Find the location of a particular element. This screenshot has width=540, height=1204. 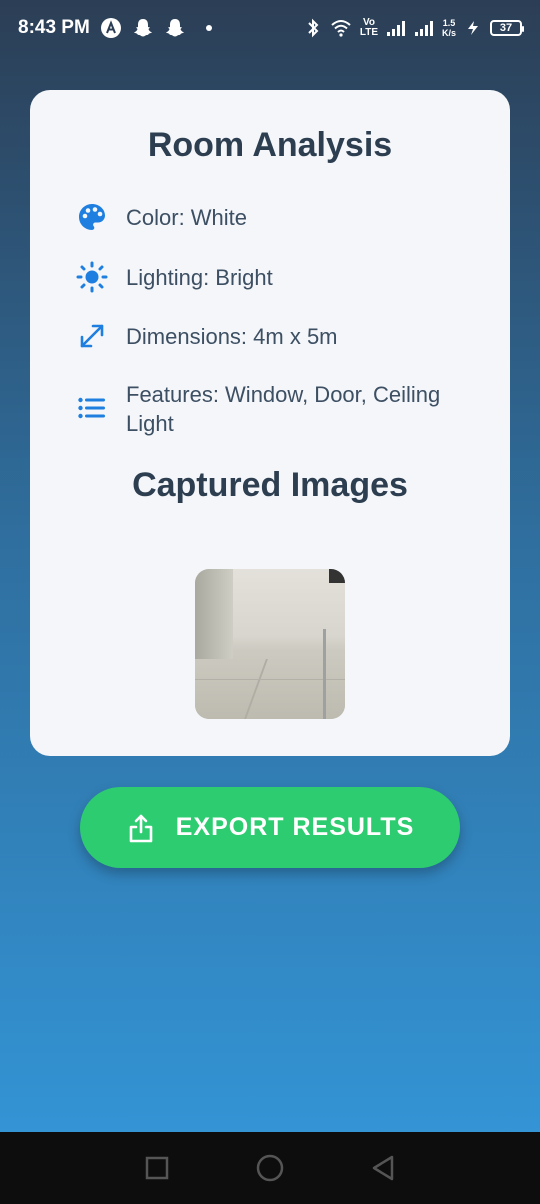

status-right: Vo LTE 1.5 K/s 37 is located at coordinates (413, 28).